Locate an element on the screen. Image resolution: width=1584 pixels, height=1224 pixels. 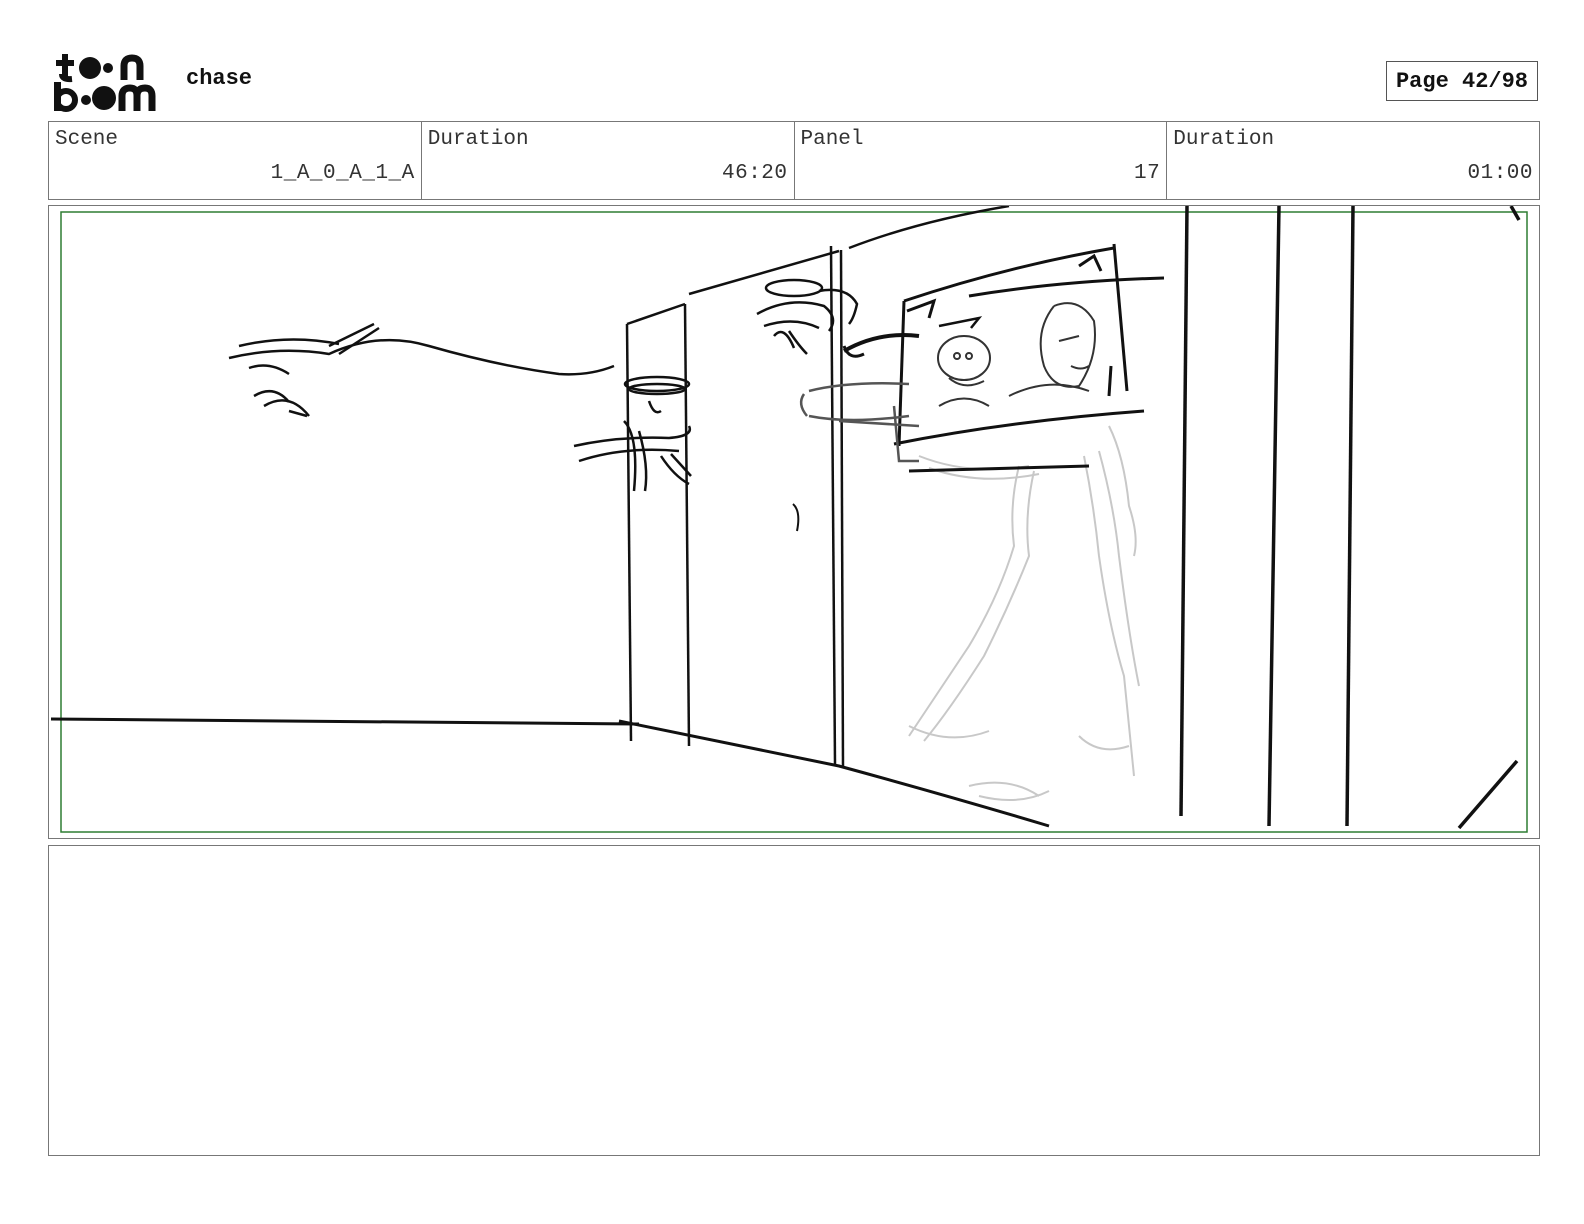
scene-cell: Scene 1_A_0_A_1_A is located at coordinates (235, 160).